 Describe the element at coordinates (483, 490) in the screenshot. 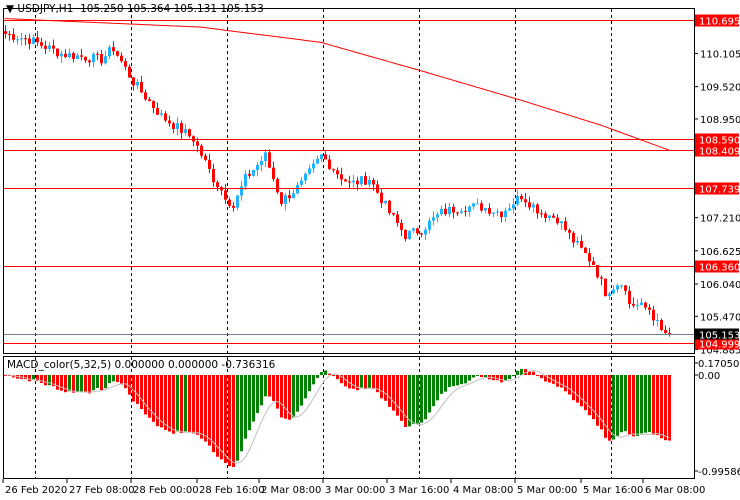

I see `time-axis-label: 4 Mar 08:00` at that location.